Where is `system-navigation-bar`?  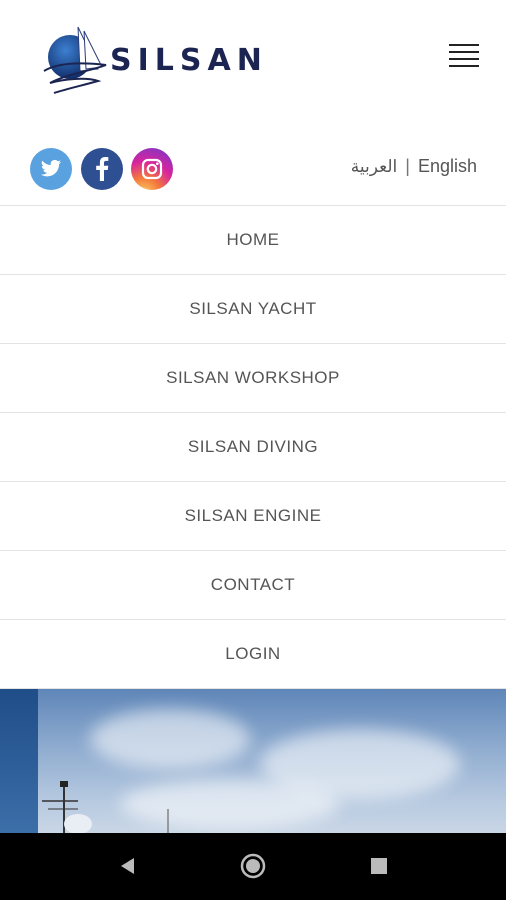
system-navigation-bar is located at coordinates (253, 866).